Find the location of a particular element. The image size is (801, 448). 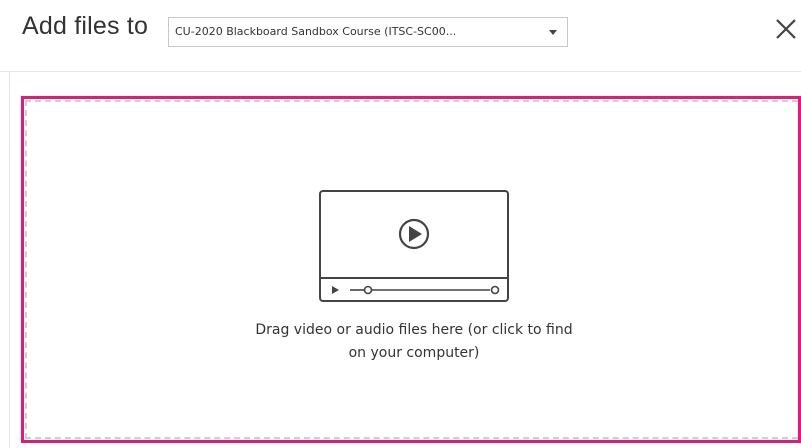

dialog-left-edge is located at coordinates (9, 260).